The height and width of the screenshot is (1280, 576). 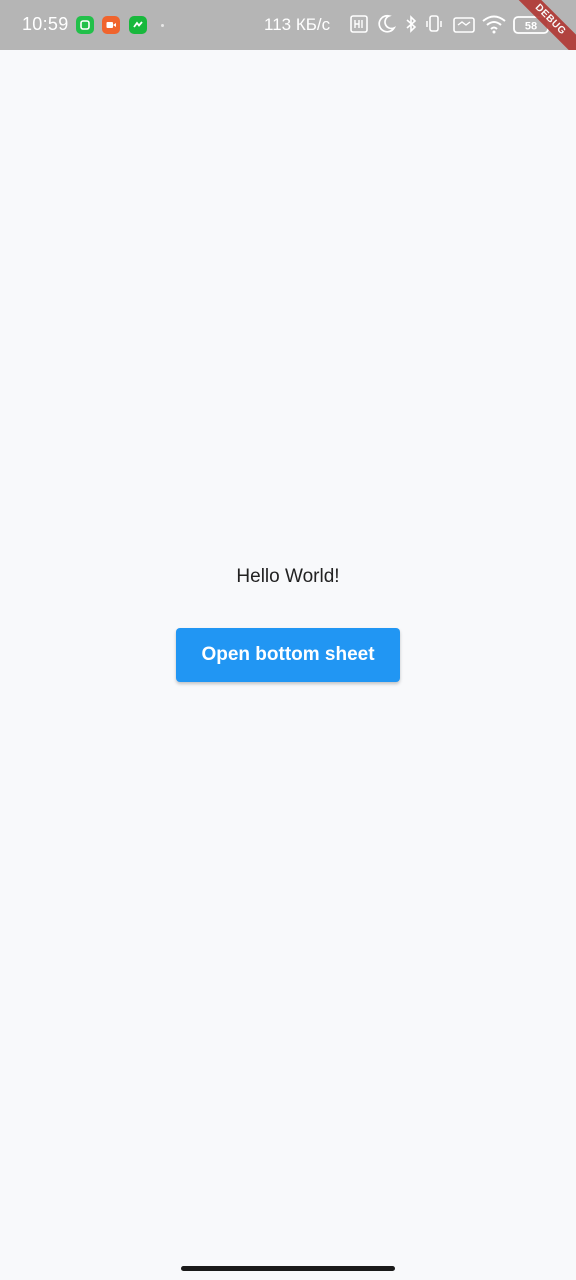 I want to click on video-app-icon, so click(x=111, y=25).